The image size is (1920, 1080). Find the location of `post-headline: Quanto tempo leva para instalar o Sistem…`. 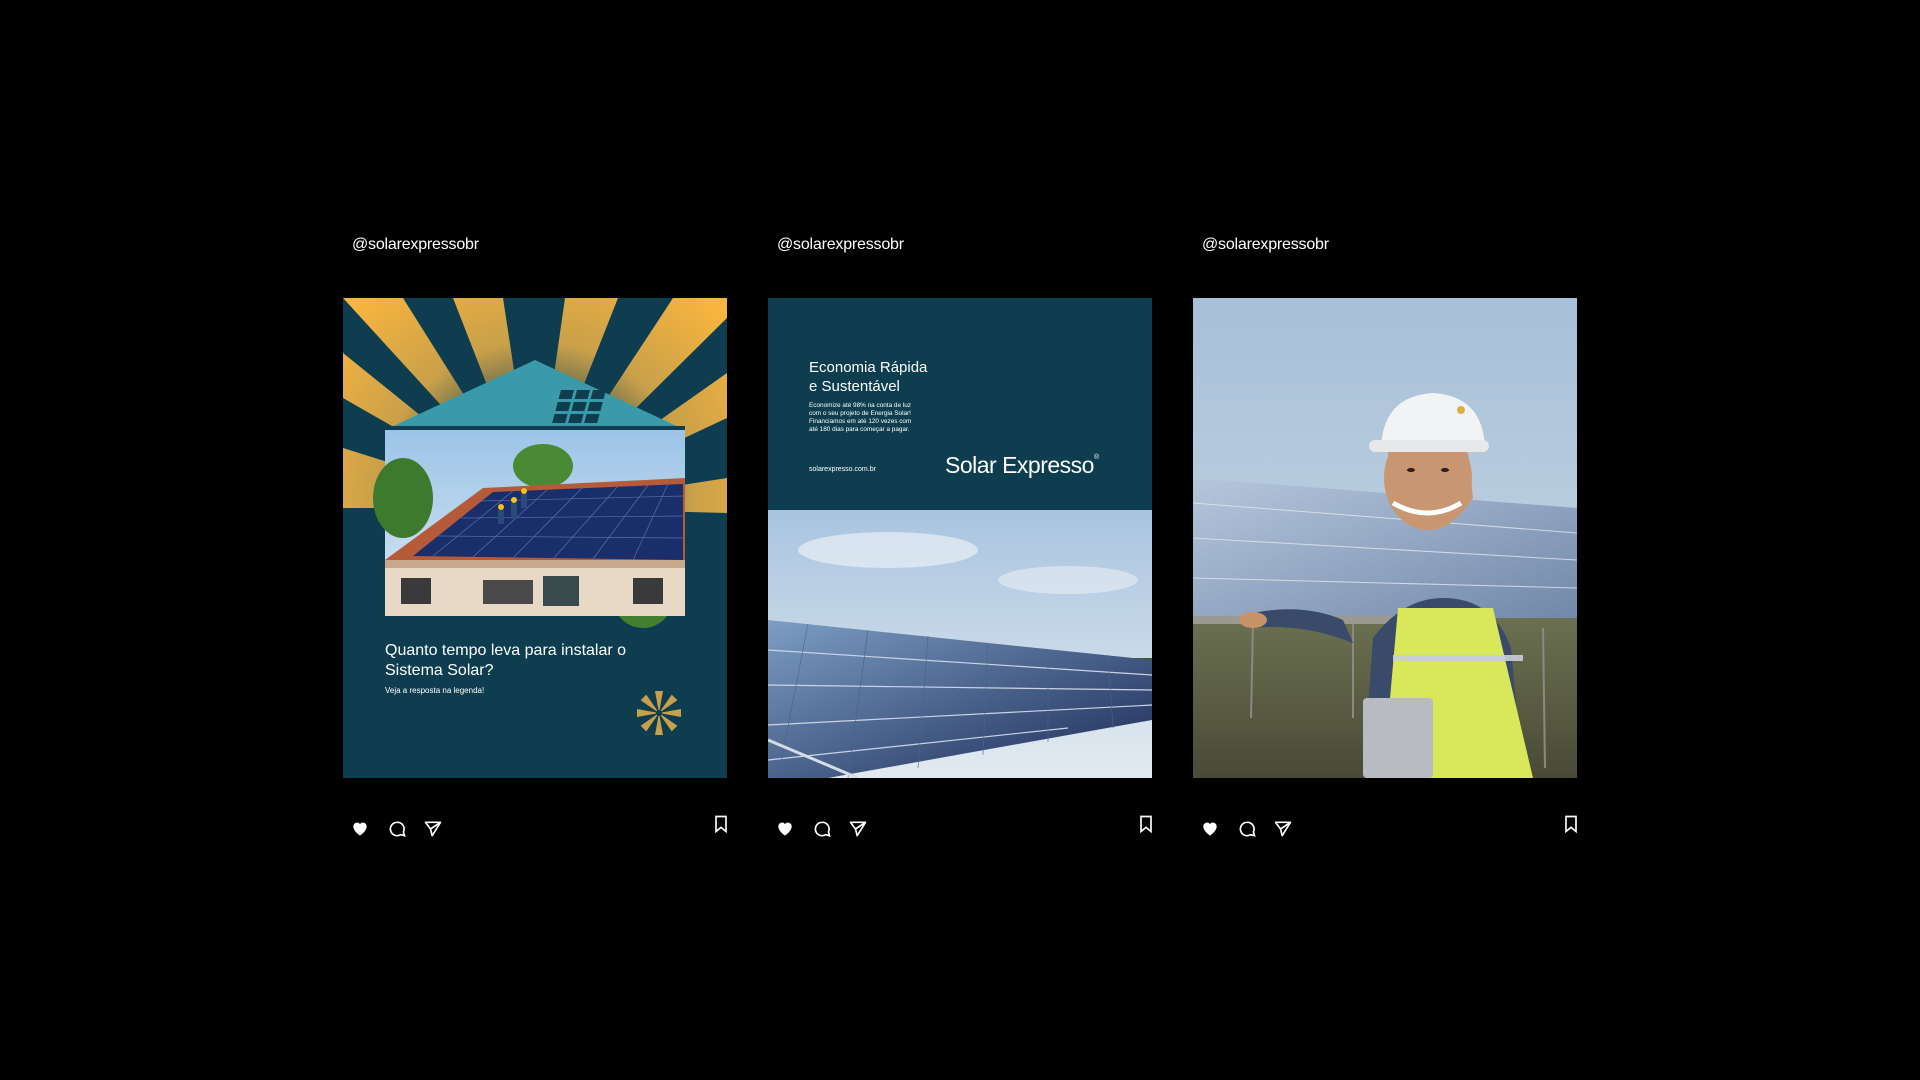

post-headline: Quanto tempo leva para instalar o Sistem… is located at coordinates (506, 660).